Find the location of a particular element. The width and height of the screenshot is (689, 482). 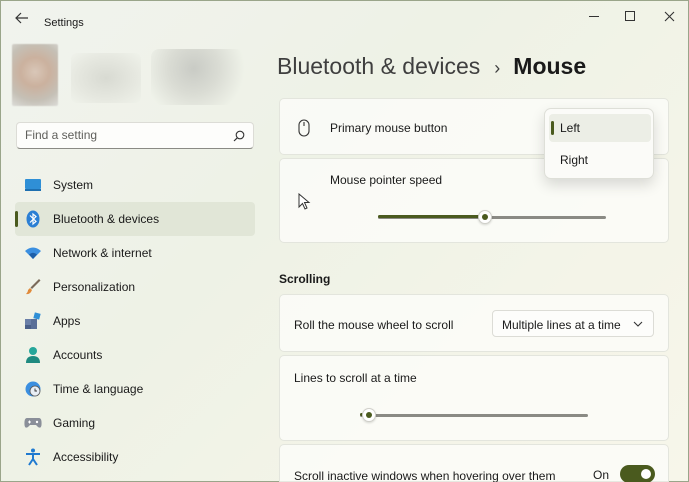

account-email-blurred is located at coordinates (198, 77).